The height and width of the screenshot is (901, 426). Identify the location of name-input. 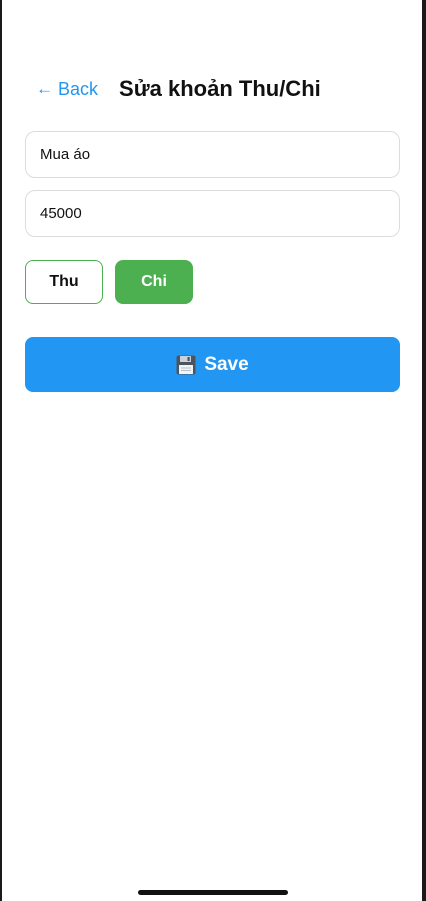
(212, 154).